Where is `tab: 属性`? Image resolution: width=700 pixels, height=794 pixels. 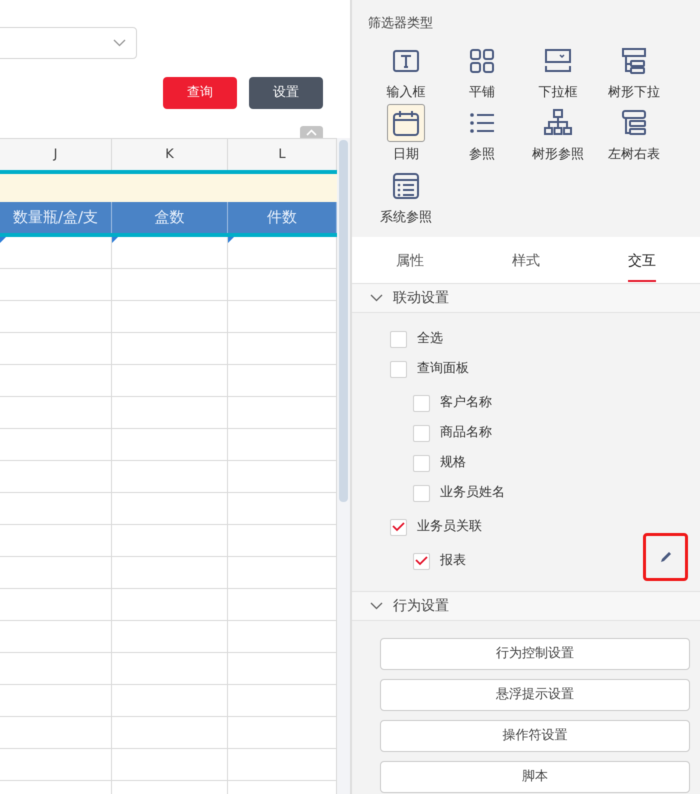
tab: 属性 is located at coordinates (410, 260).